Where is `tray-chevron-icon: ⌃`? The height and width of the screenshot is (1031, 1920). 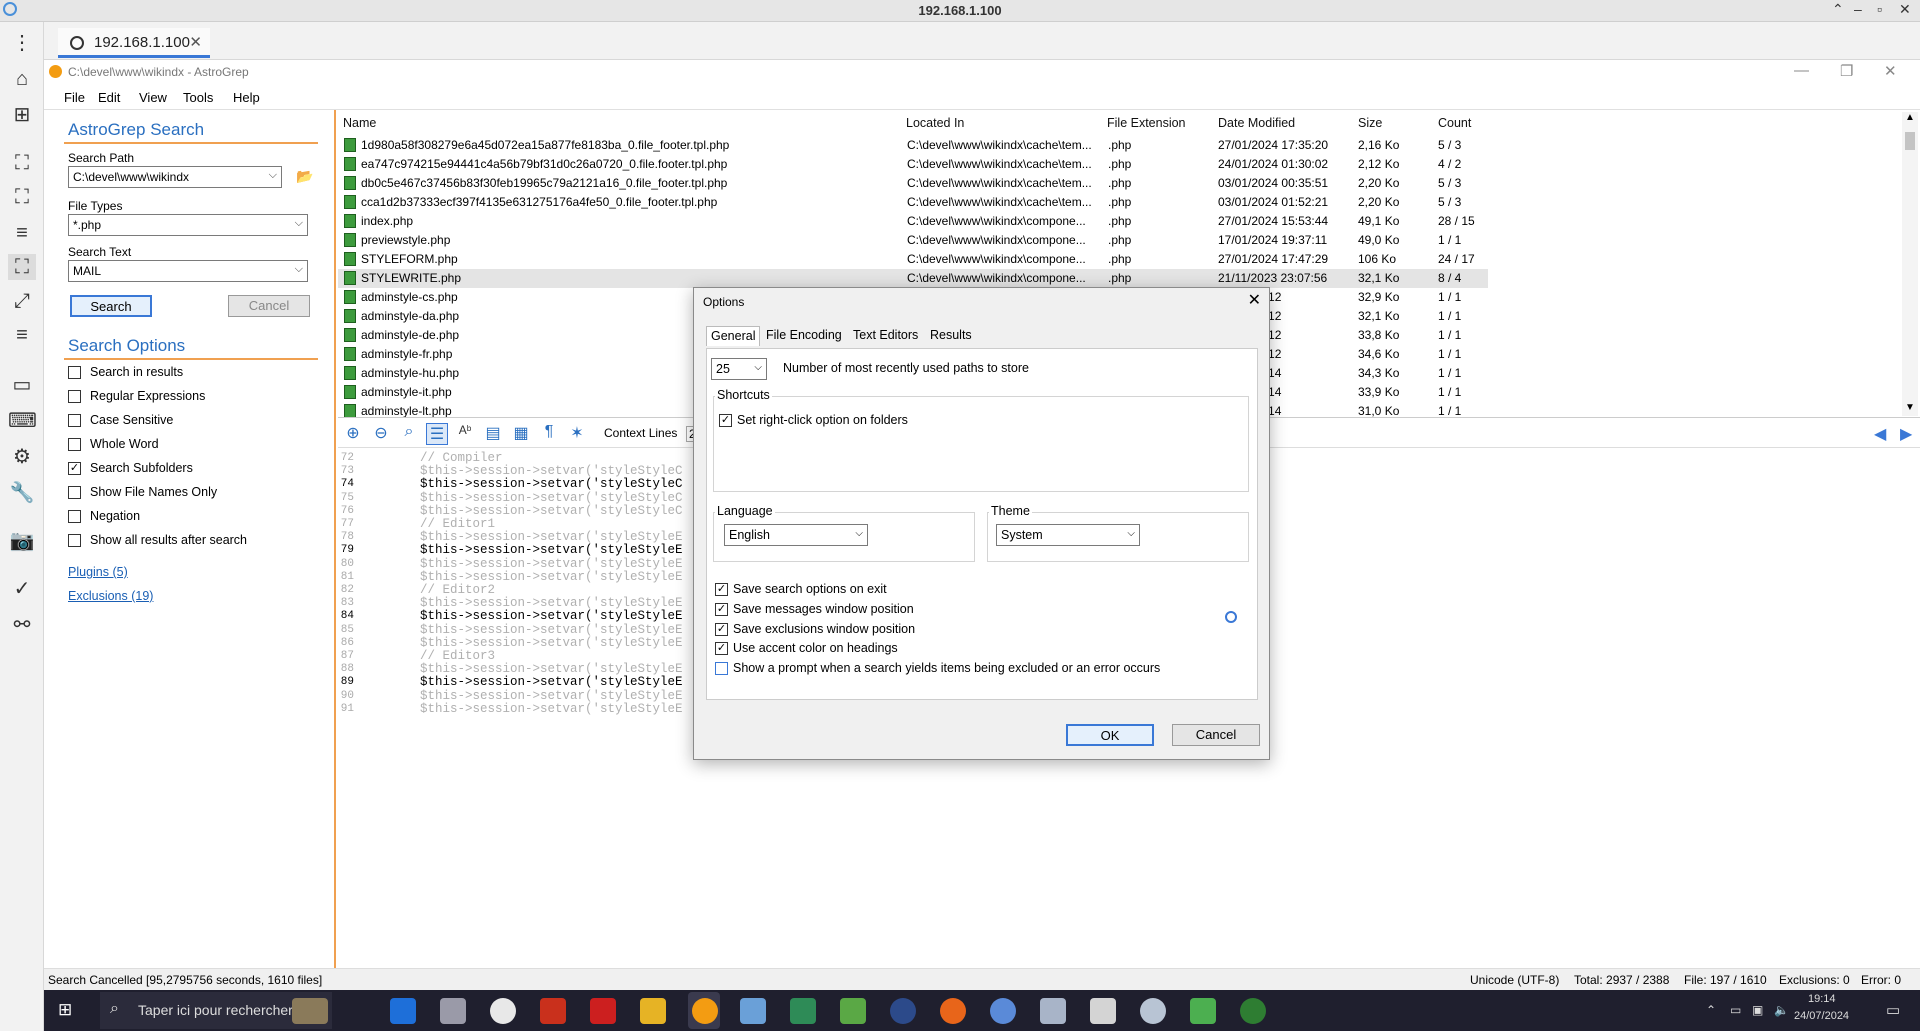 tray-chevron-icon: ⌃ is located at coordinates (1711, 1010).